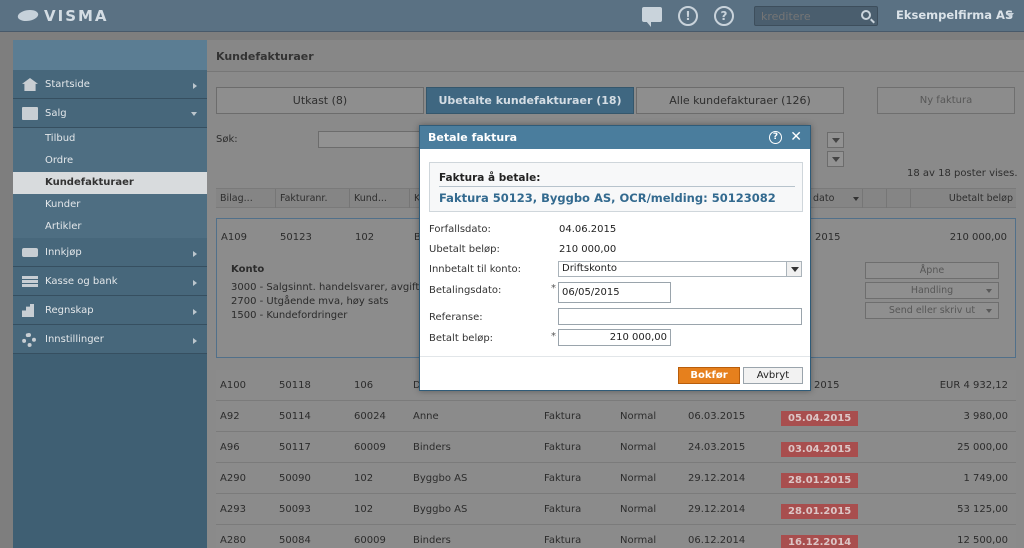  Describe the element at coordinates (475, 269) in the screenshot. I see `account-label: Innbetalt til konto:` at that location.